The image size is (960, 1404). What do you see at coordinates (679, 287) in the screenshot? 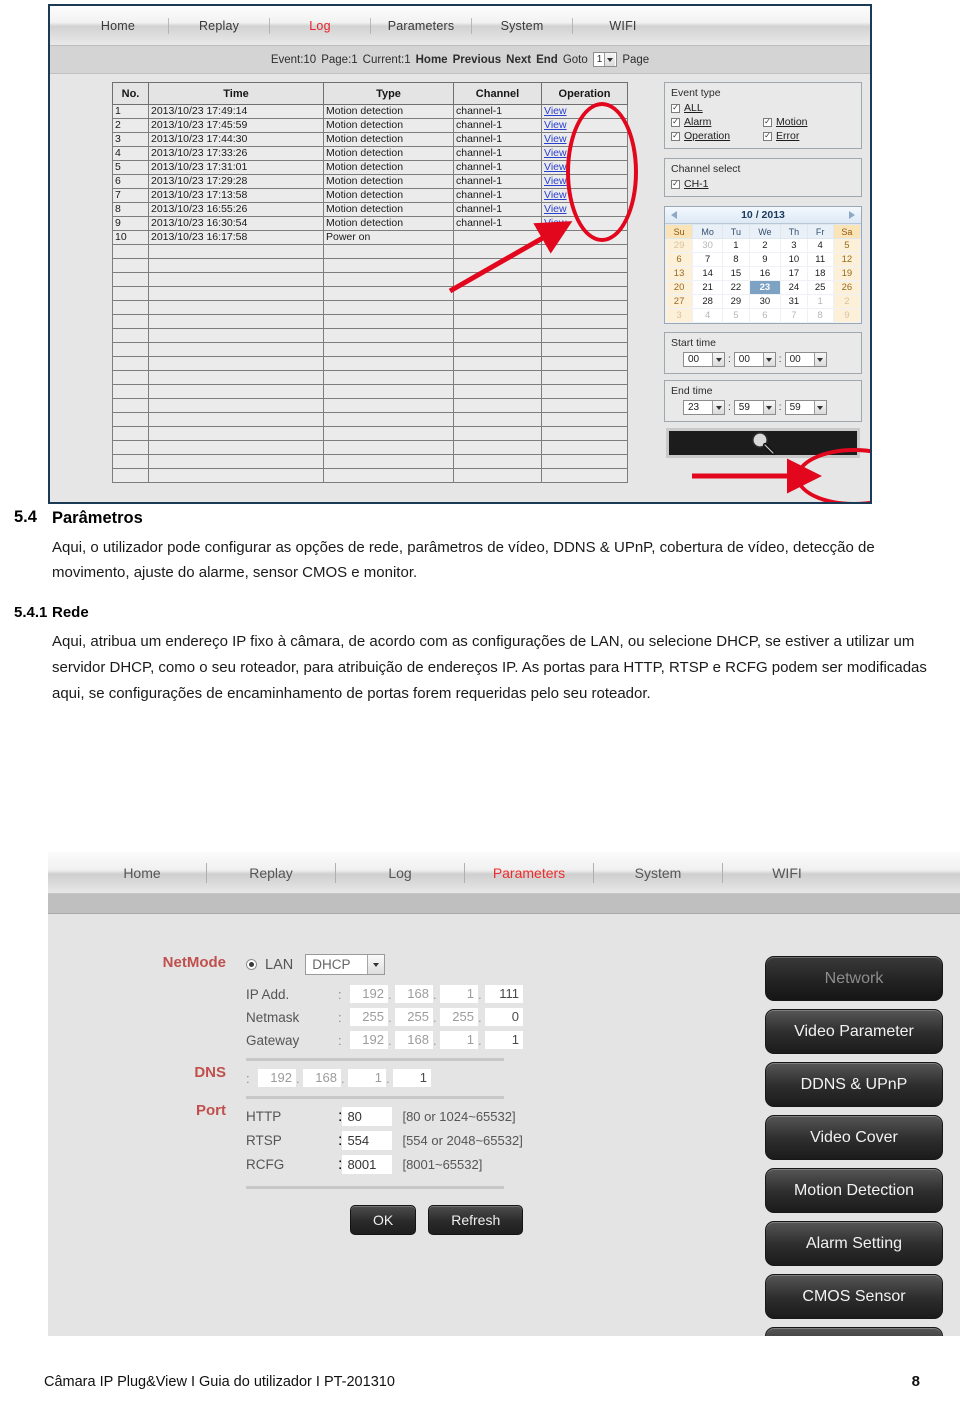
I see `calendar-day: 20` at bounding box center [679, 287].